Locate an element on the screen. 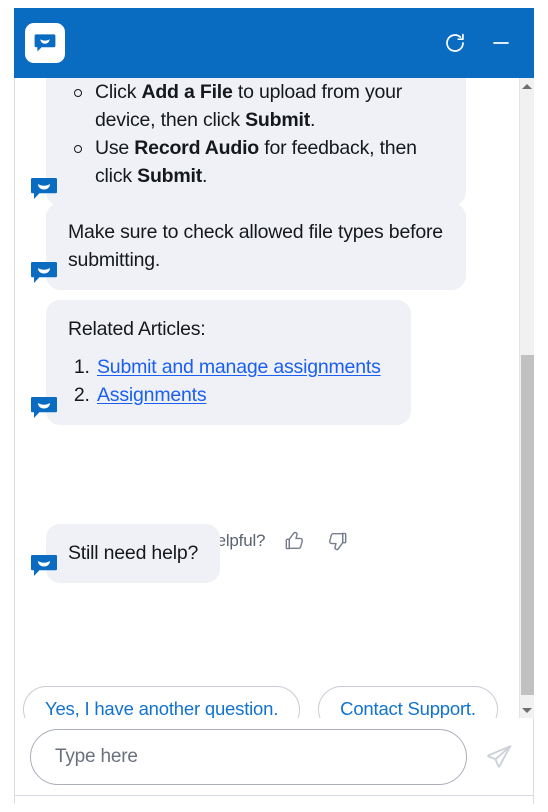 The height and width of the screenshot is (812, 548). article-link: Submit and manage assignments is located at coordinates (239, 367).